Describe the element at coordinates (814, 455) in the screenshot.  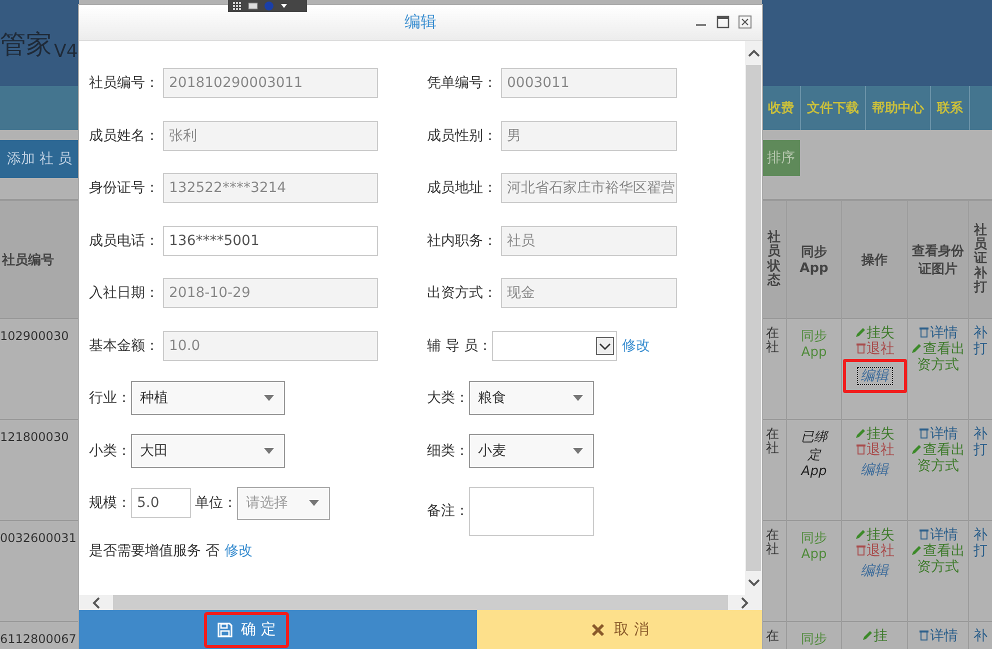
I see `sync-app-text: 已绑定App` at that location.